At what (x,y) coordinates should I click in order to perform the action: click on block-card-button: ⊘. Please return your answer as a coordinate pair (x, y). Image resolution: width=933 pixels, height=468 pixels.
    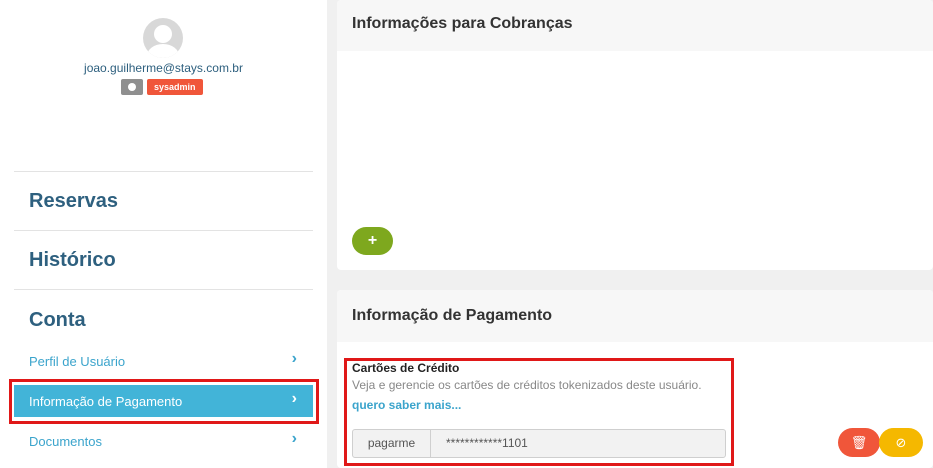
    Looking at the image, I should click on (901, 442).